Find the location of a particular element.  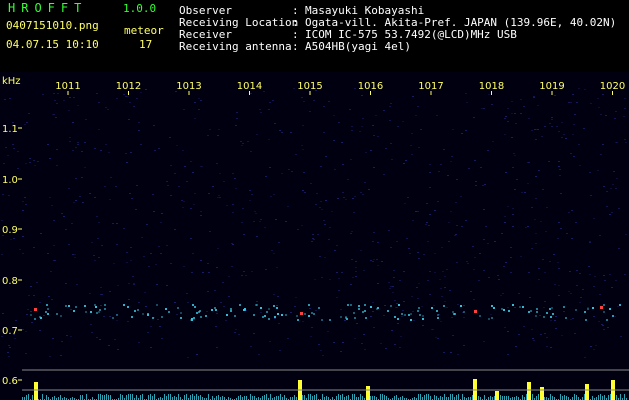

x-tick-label: 1020 is located at coordinates (612, 86).